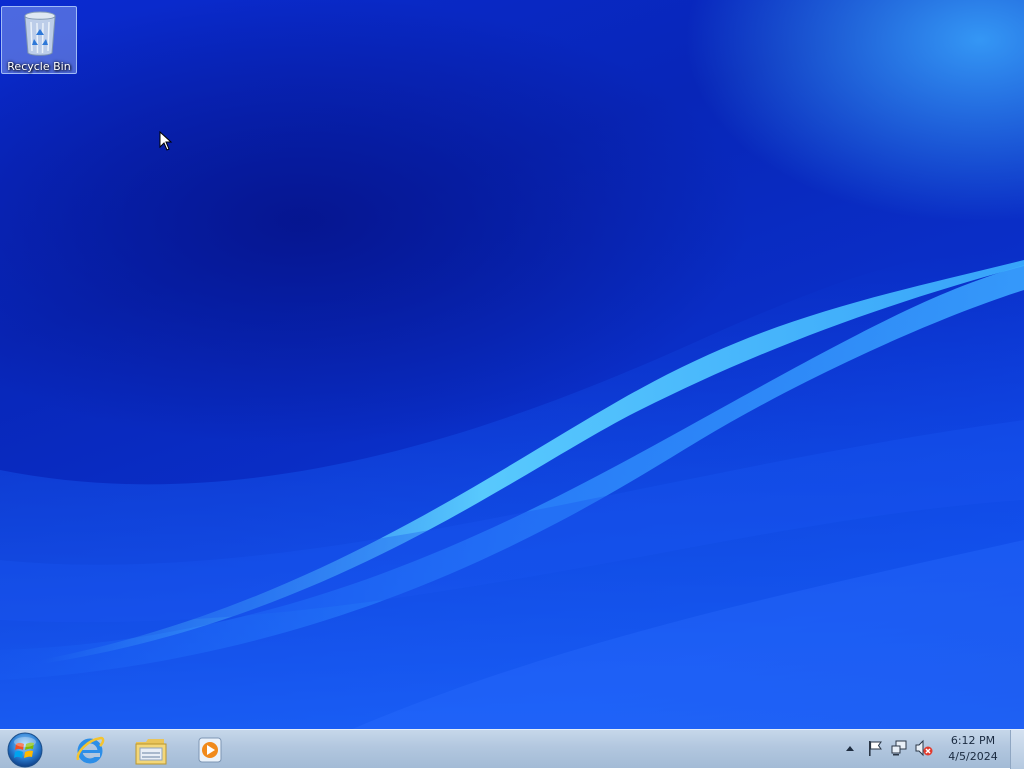  Describe the element at coordinates (1017, 749) in the screenshot. I see `show-desktop-button` at that location.